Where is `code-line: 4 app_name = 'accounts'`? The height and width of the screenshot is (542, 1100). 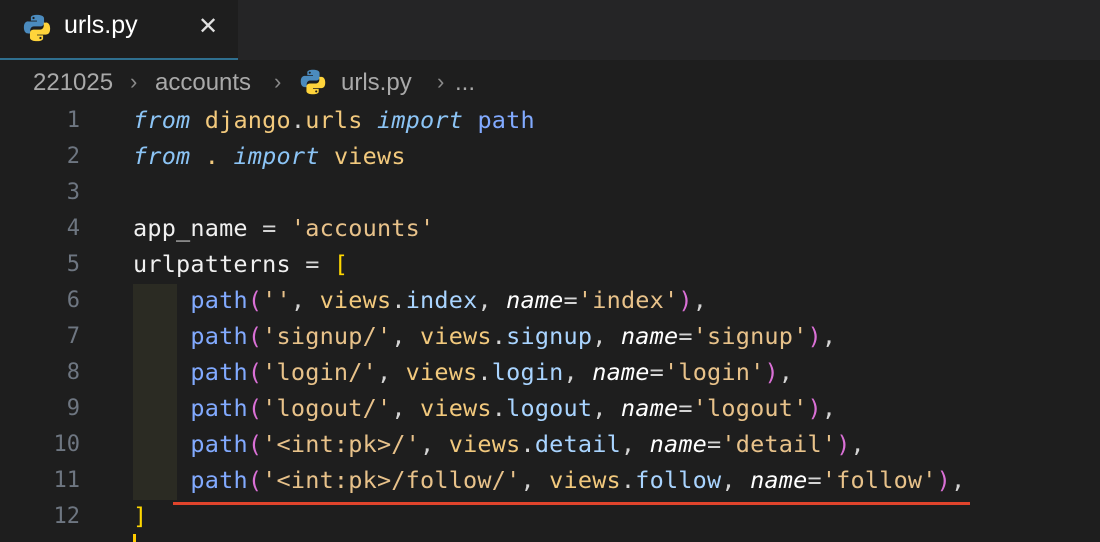 code-line: 4 app_name = 'accounts' is located at coordinates (550, 230).